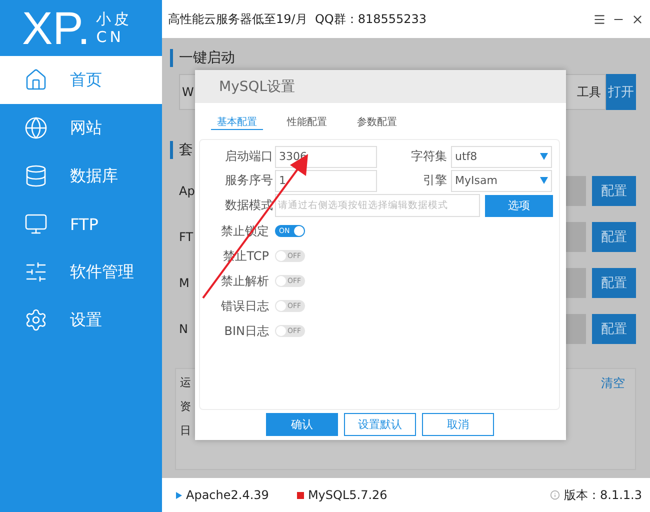  I want to click on nav-item: 软件管理, so click(81, 272).